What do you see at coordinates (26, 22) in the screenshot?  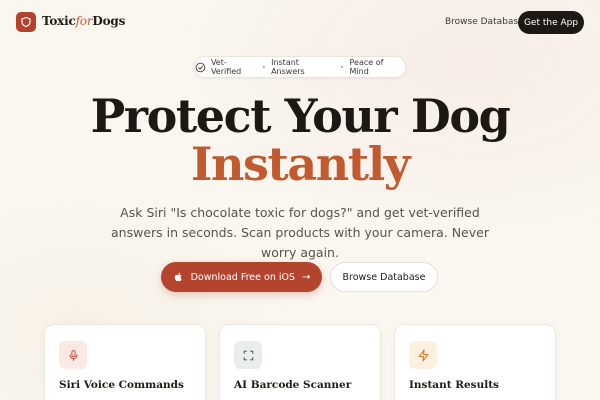 I see `shield-logo-icon` at bounding box center [26, 22].